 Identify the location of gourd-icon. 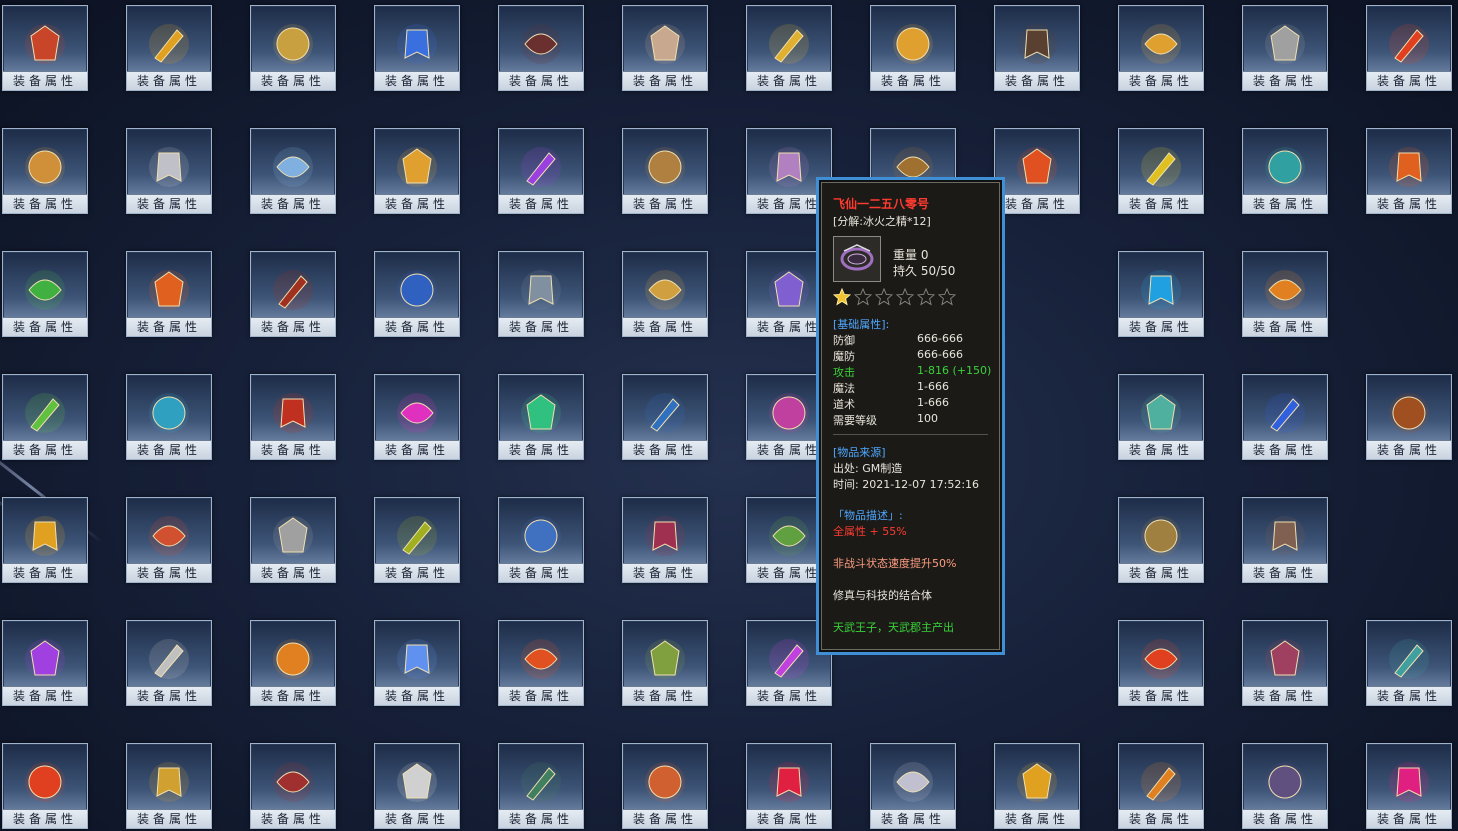
(45, 290).